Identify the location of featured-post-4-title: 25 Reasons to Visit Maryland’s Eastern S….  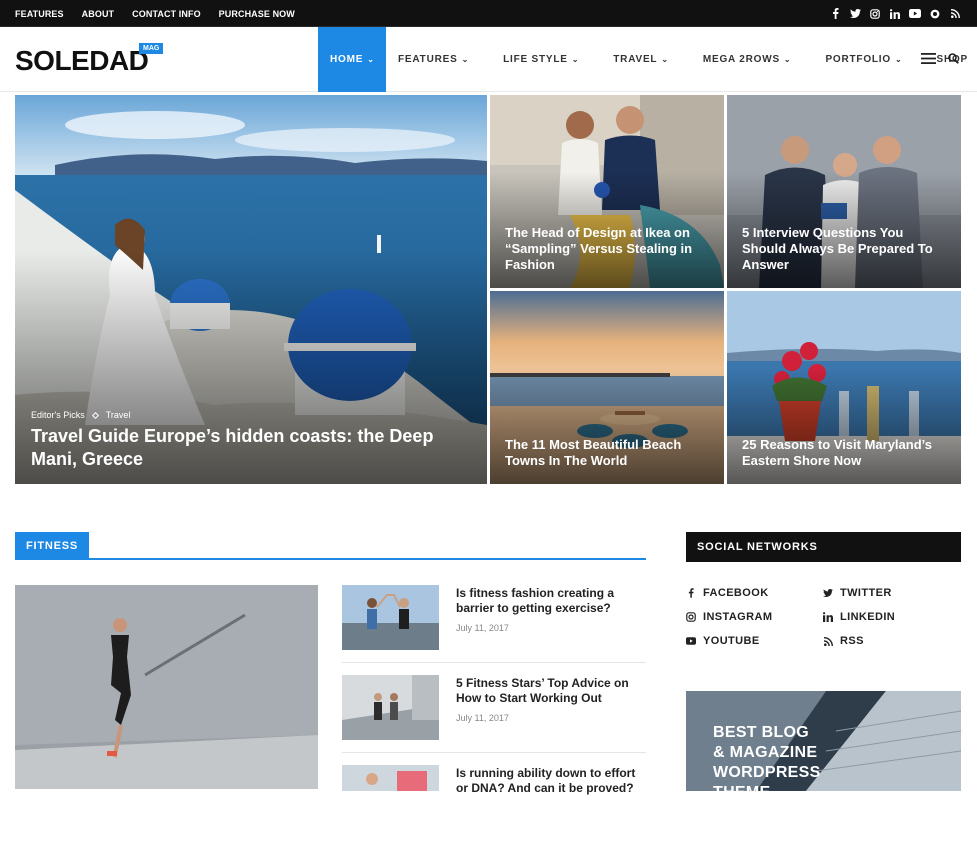
(845, 453).